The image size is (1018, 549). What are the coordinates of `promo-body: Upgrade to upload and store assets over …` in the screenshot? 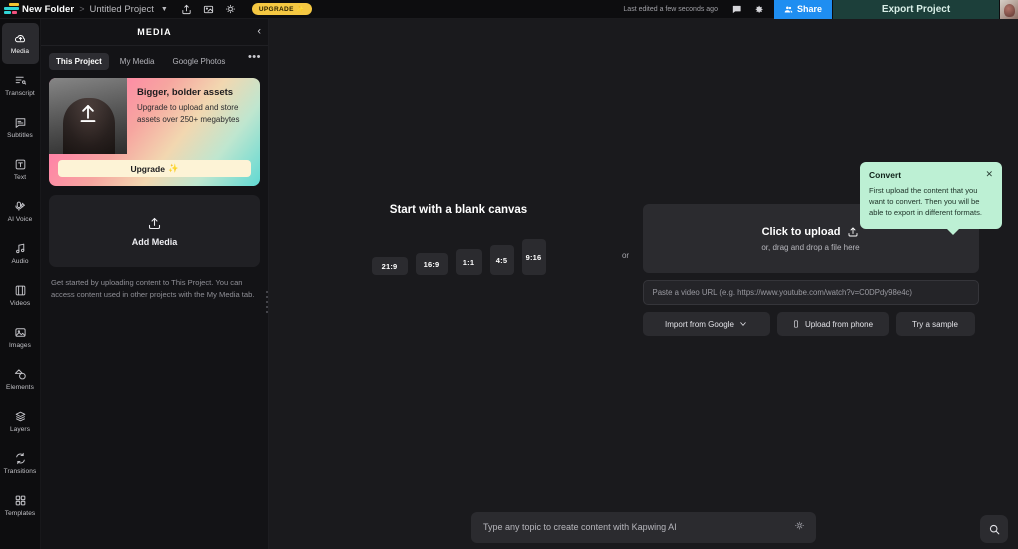 It's located at (188, 113).